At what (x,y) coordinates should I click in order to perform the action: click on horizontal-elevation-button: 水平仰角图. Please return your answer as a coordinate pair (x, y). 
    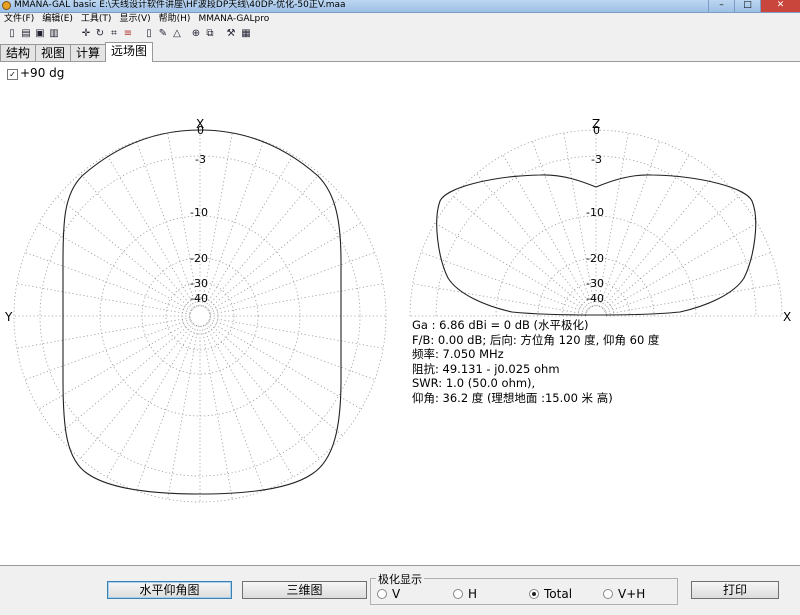
    Looking at the image, I should click on (169, 590).